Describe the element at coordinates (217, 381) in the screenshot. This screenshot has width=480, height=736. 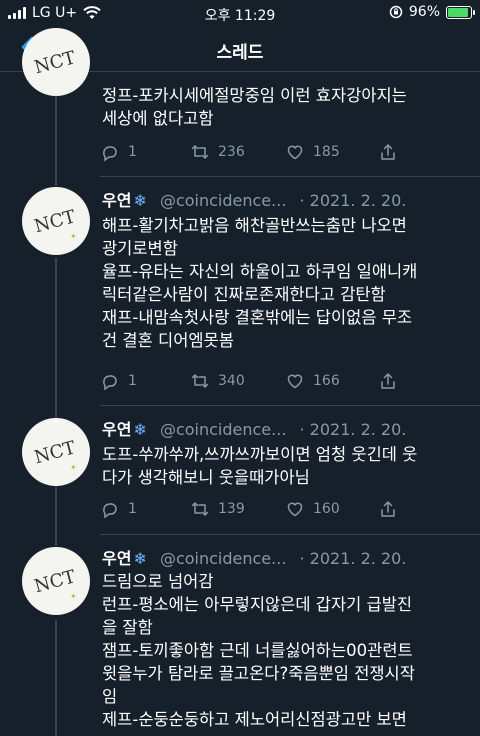
I see `retweet-button: 340` at that location.